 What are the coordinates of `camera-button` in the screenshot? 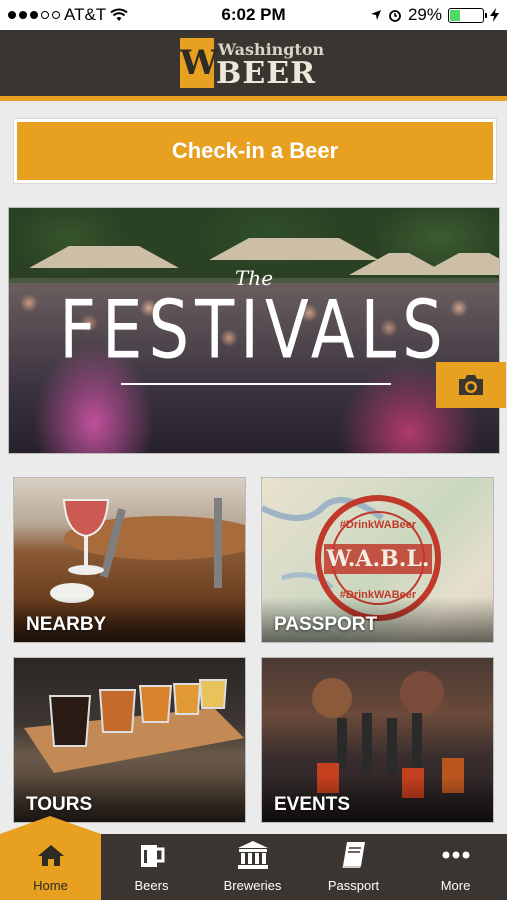 It's located at (471, 385).